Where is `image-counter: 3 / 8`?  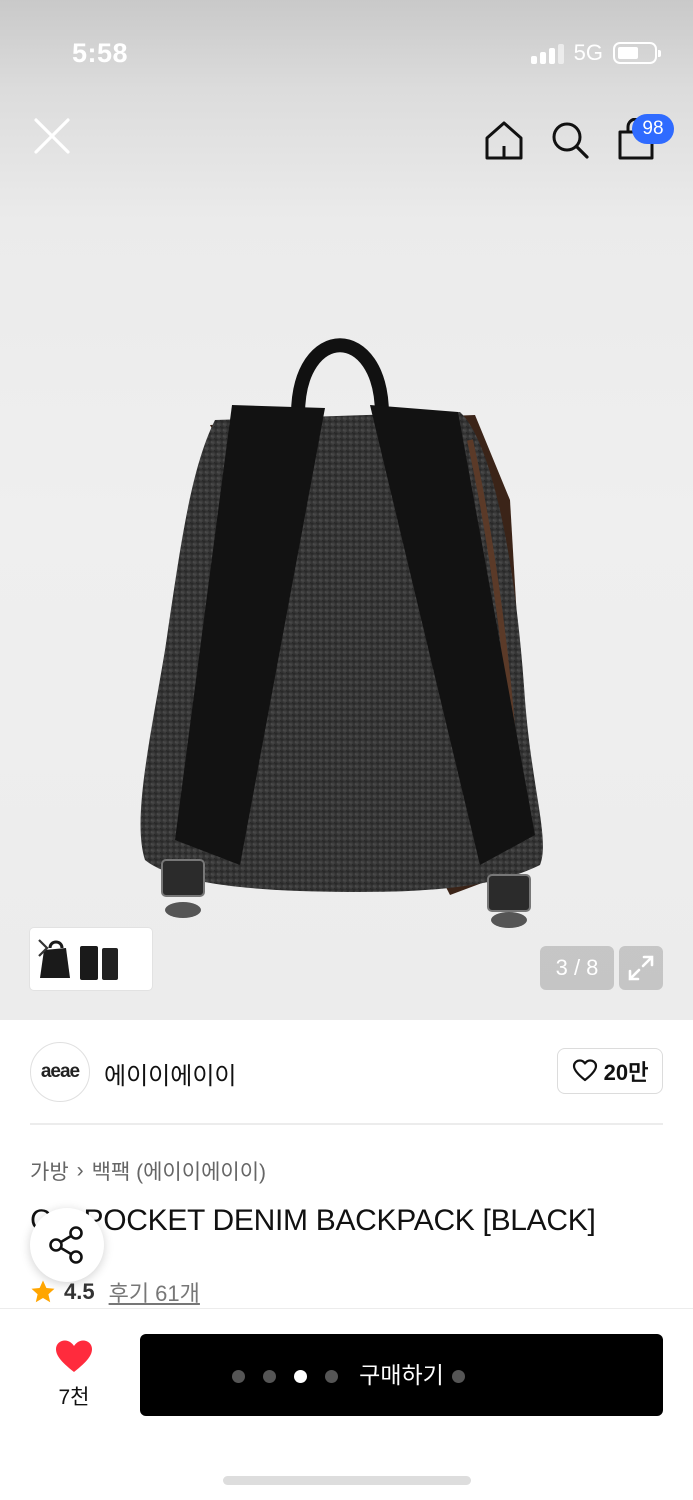
image-counter: 3 / 8 is located at coordinates (577, 968).